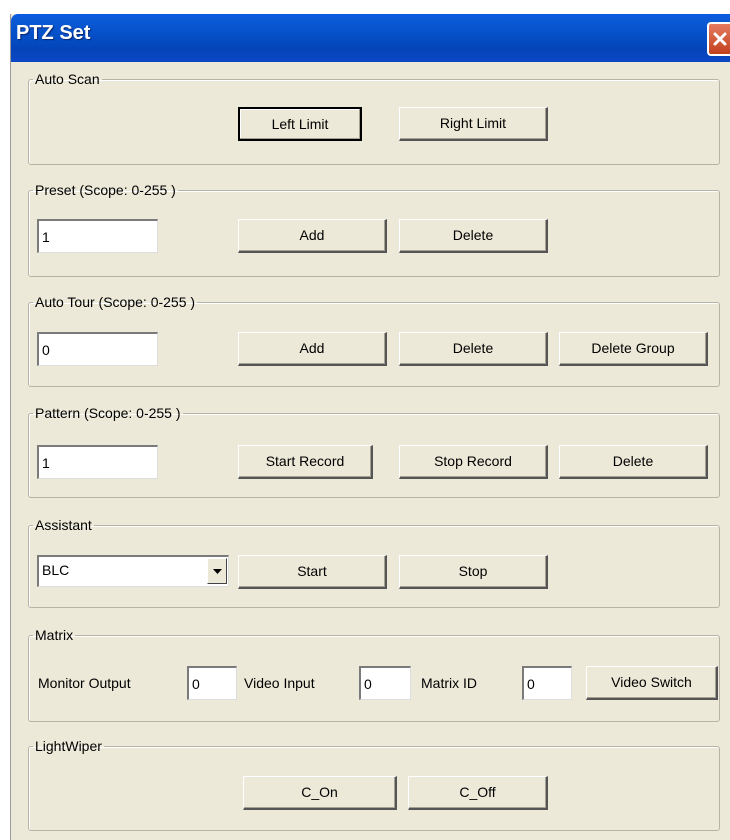 The image size is (730, 840). What do you see at coordinates (374, 118) in the screenshot?
I see `auto-scan-group: Auto Scan` at bounding box center [374, 118].